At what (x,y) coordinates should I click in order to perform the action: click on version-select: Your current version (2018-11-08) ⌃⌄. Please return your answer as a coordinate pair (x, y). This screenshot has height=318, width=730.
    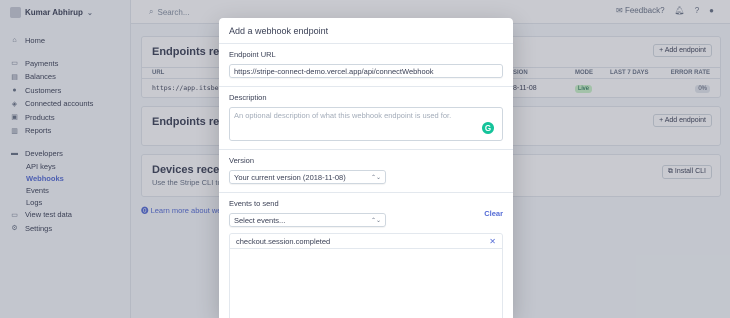
    Looking at the image, I should click on (307, 177).